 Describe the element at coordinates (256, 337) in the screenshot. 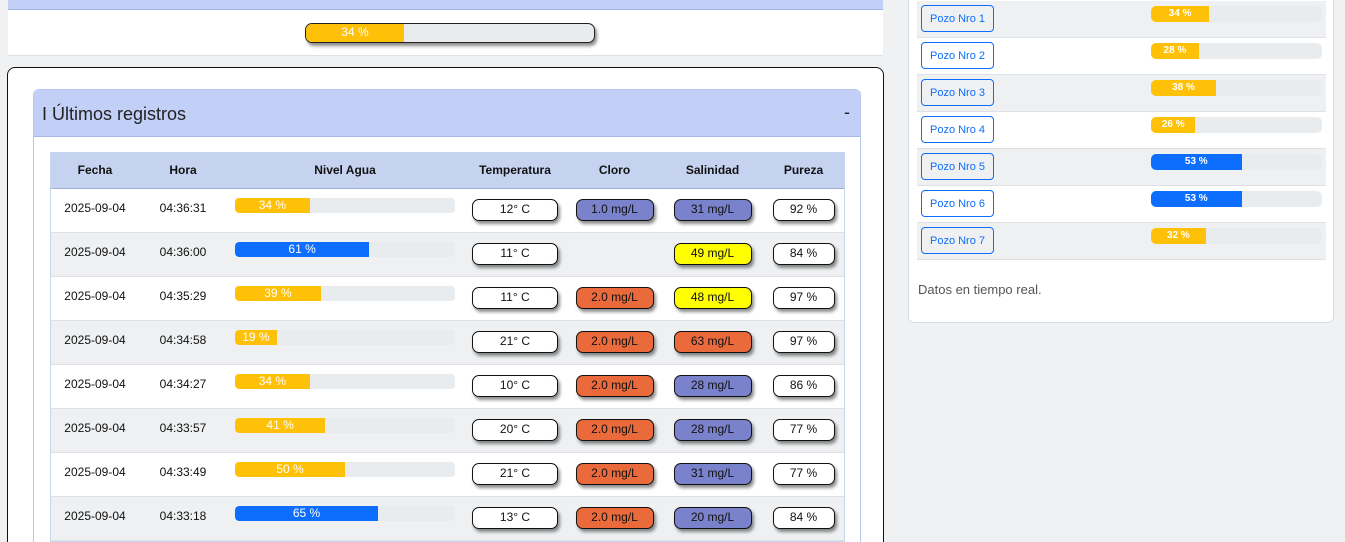

I see `nivel-progress-fill: 19 %` at that location.